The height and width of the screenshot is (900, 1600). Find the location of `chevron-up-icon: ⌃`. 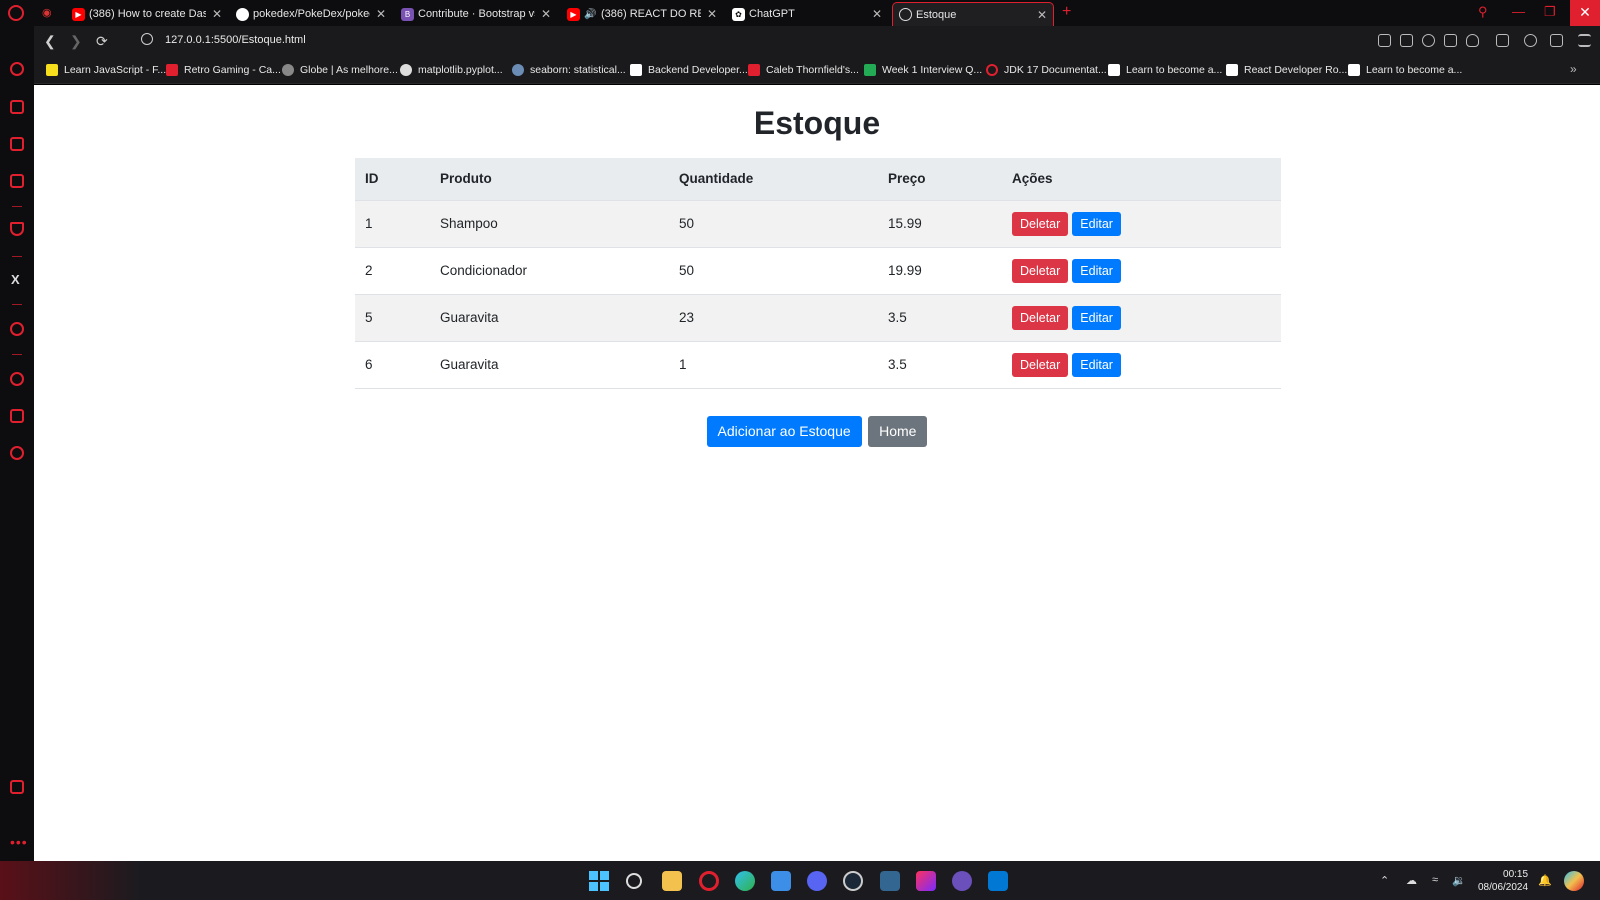

chevron-up-icon: ⌃ is located at coordinates (1384, 880).